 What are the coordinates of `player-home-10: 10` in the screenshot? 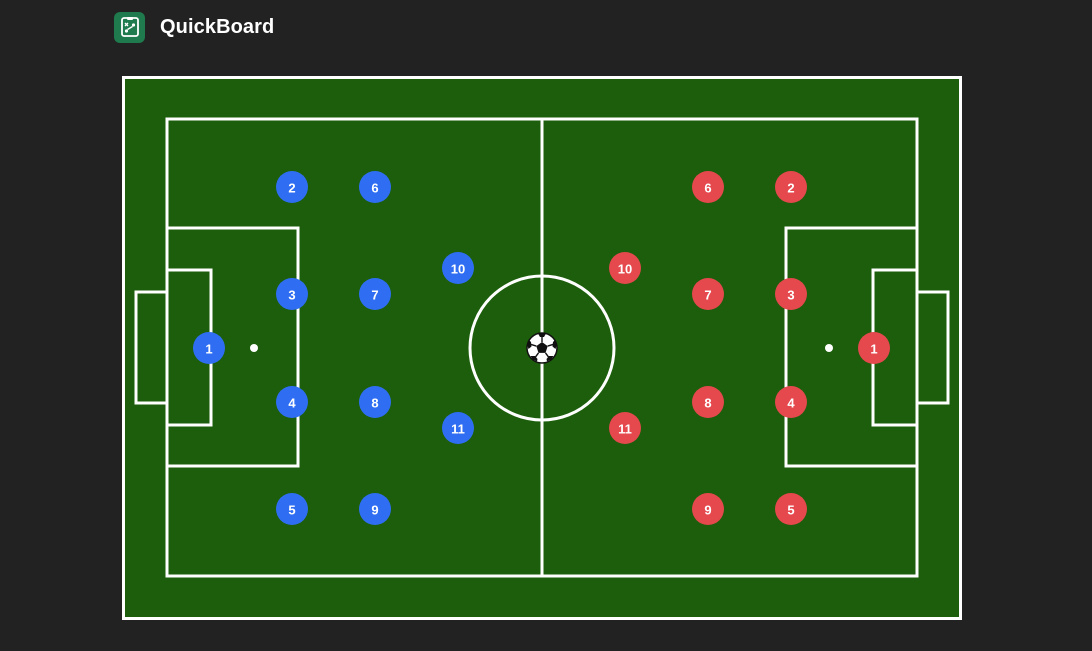 It's located at (458, 268).